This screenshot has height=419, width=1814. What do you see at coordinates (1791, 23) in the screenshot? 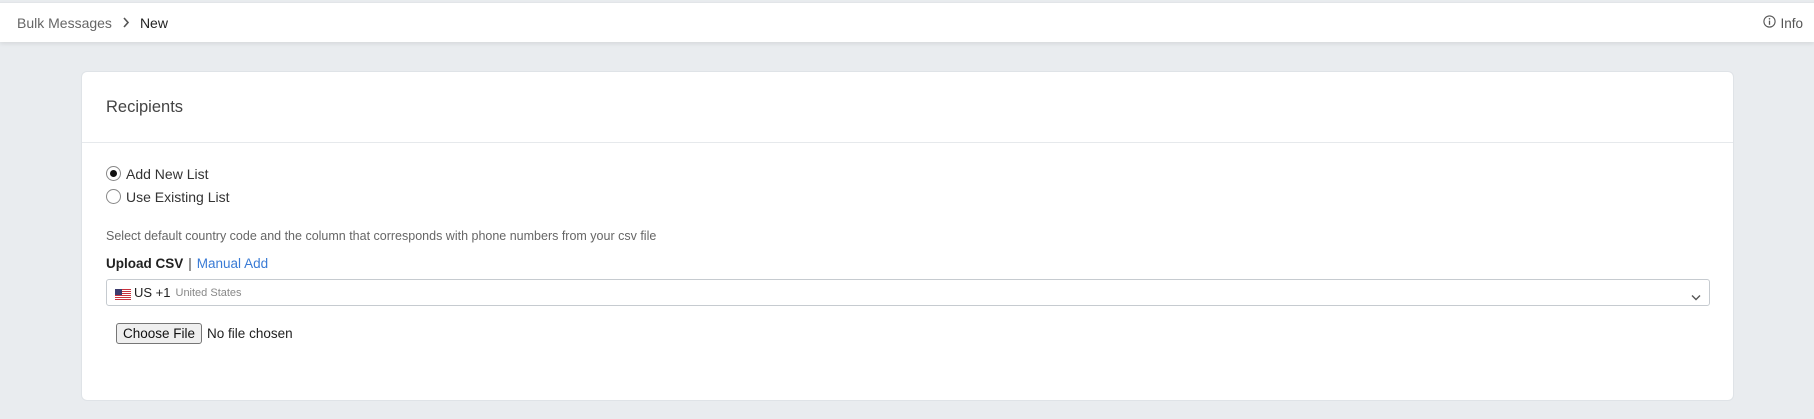
I see `info-label: Info` at bounding box center [1791, 23].